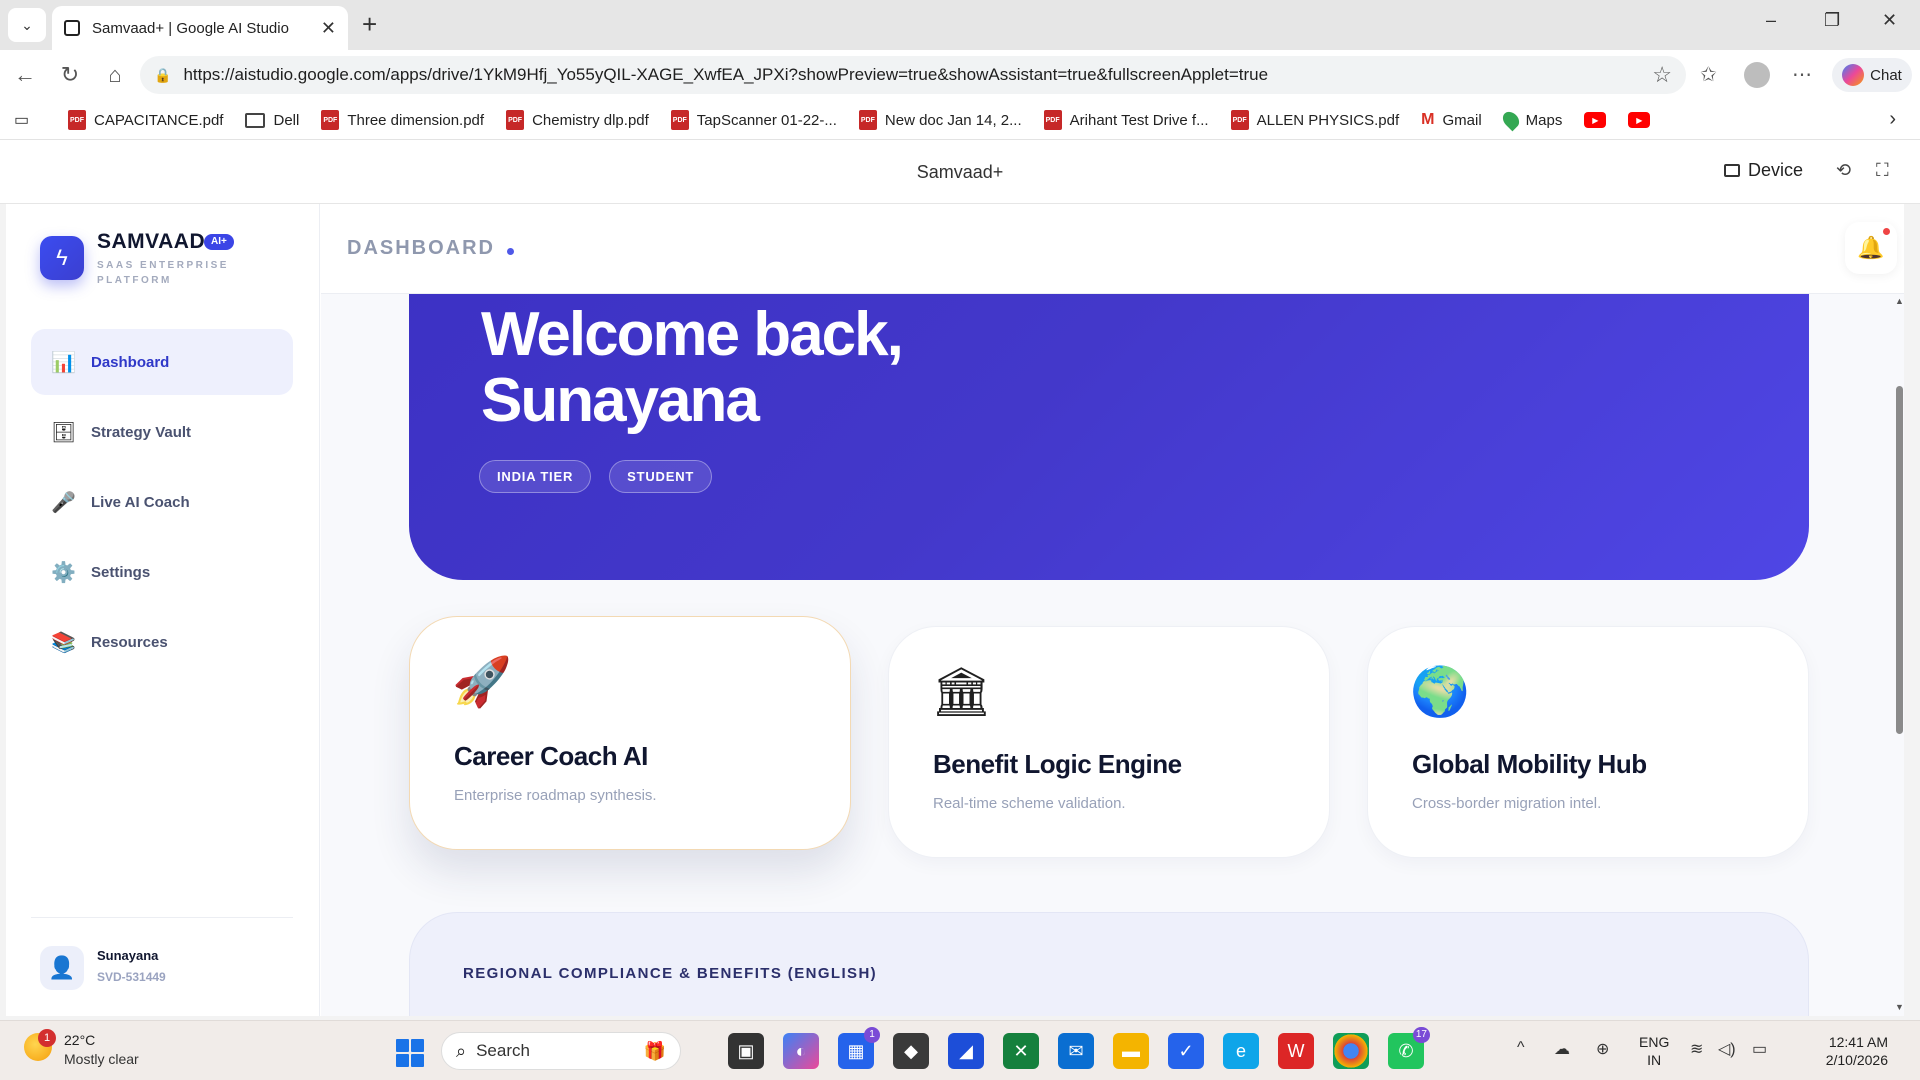 The width and height of the screenshot is (1920, 1080). Describe the element at coordinates (1241, 1051) in the screenshot. I see `edge-icon: e` at that location.